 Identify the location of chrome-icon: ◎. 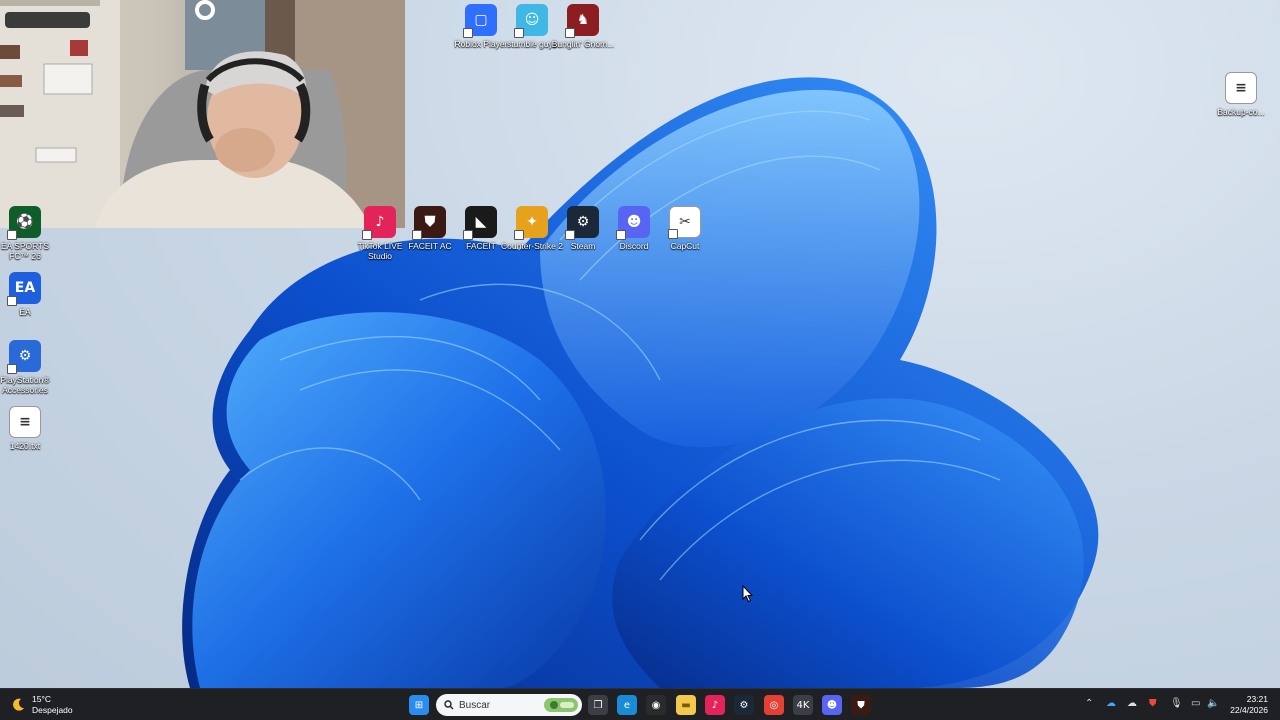
(774, 705).